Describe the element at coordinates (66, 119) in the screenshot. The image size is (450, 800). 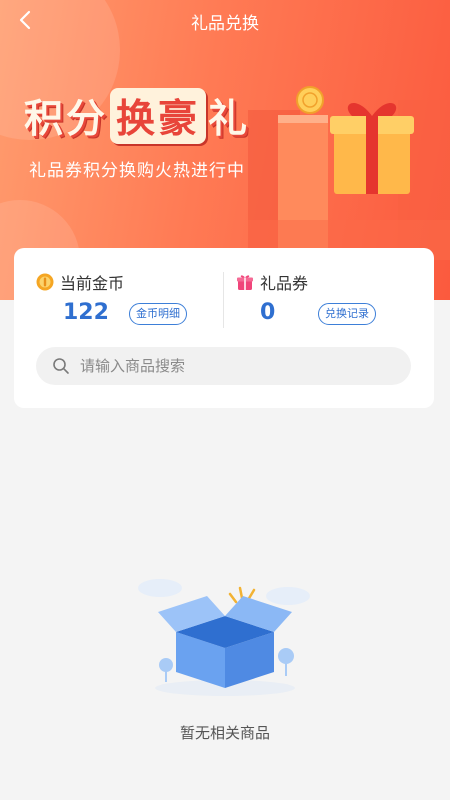
I see `banner-title-part1: 积分` at that location.